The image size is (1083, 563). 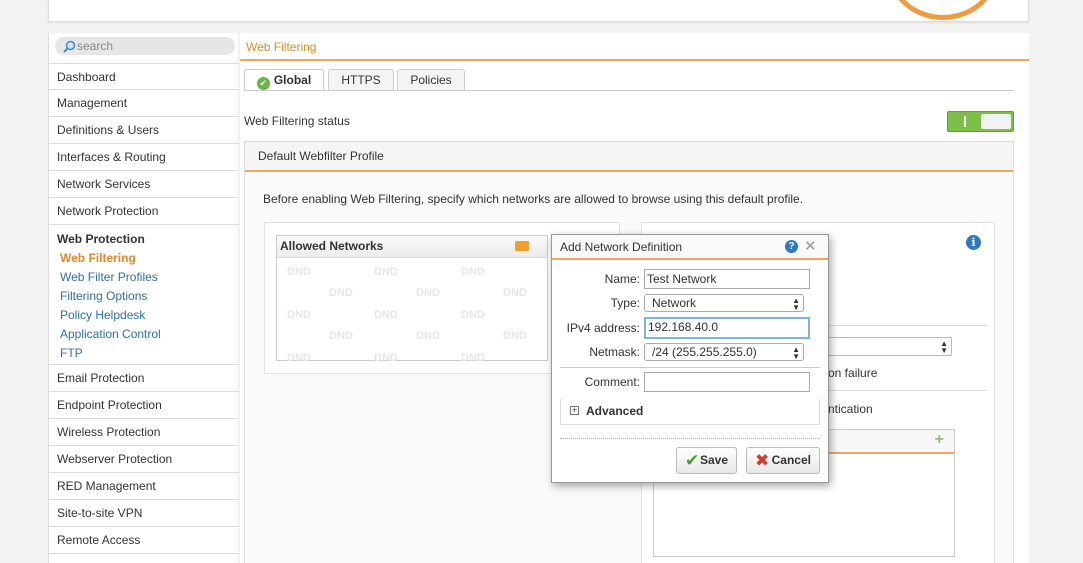 What do you see at coordinates (603, 328) in the screenshot?
I see `ipv4-label: IPv4 address:` at bounding box center [603, 328].